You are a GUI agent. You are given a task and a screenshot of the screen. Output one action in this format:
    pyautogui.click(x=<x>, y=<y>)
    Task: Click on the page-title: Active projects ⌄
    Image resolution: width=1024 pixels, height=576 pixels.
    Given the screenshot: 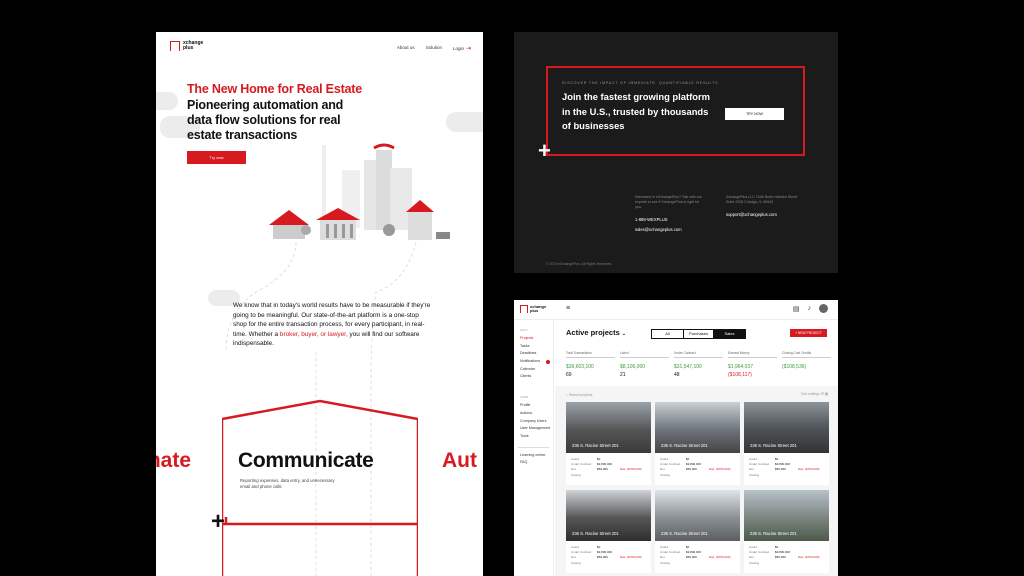 What is the action you would take?
    pyautogui.click(x=596, y=332)
    